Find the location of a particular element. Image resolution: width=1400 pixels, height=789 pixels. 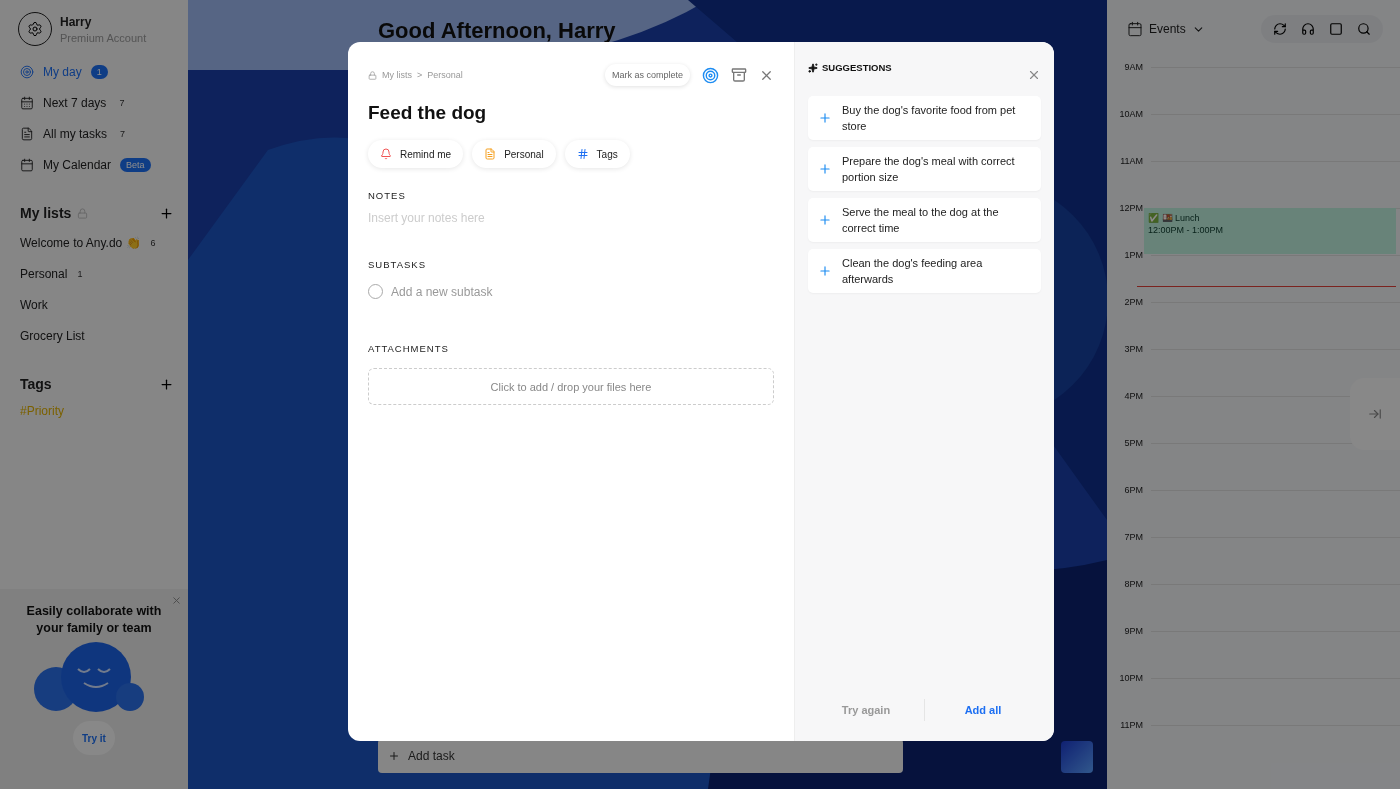

my-day-button is located at coordinates (710, 75).